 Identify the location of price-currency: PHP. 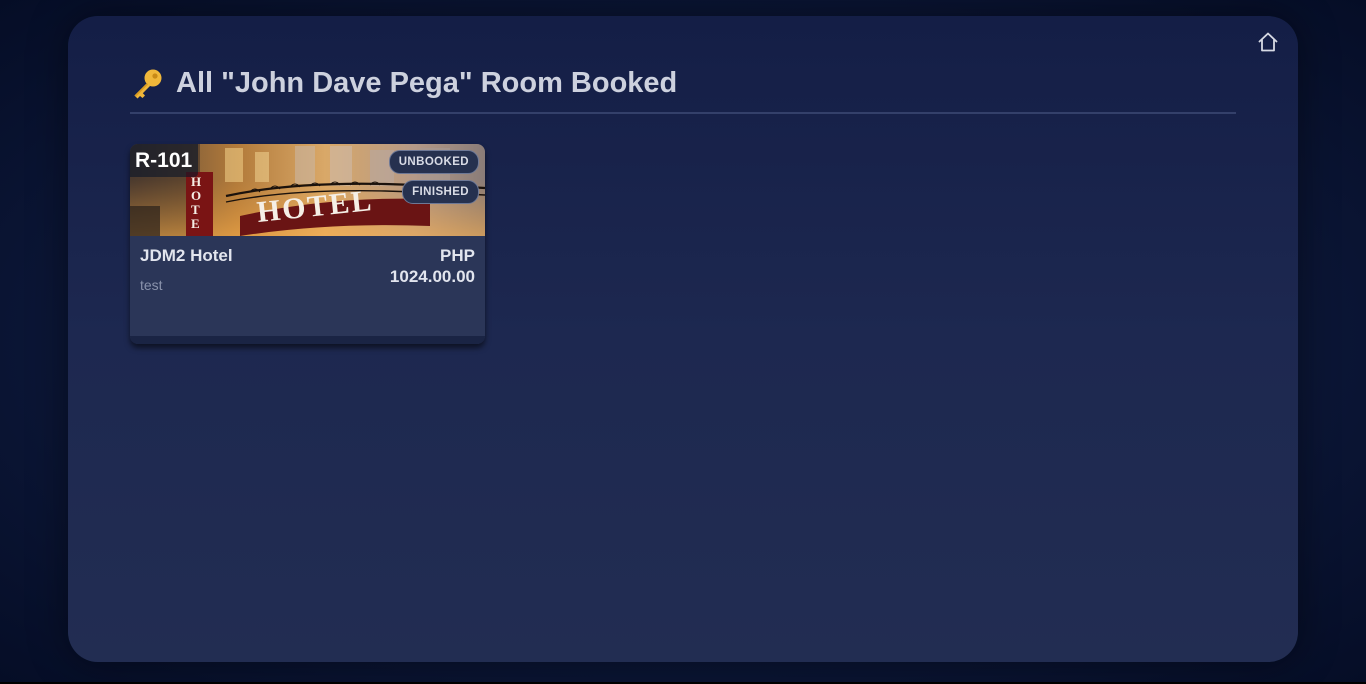
(457, 255).